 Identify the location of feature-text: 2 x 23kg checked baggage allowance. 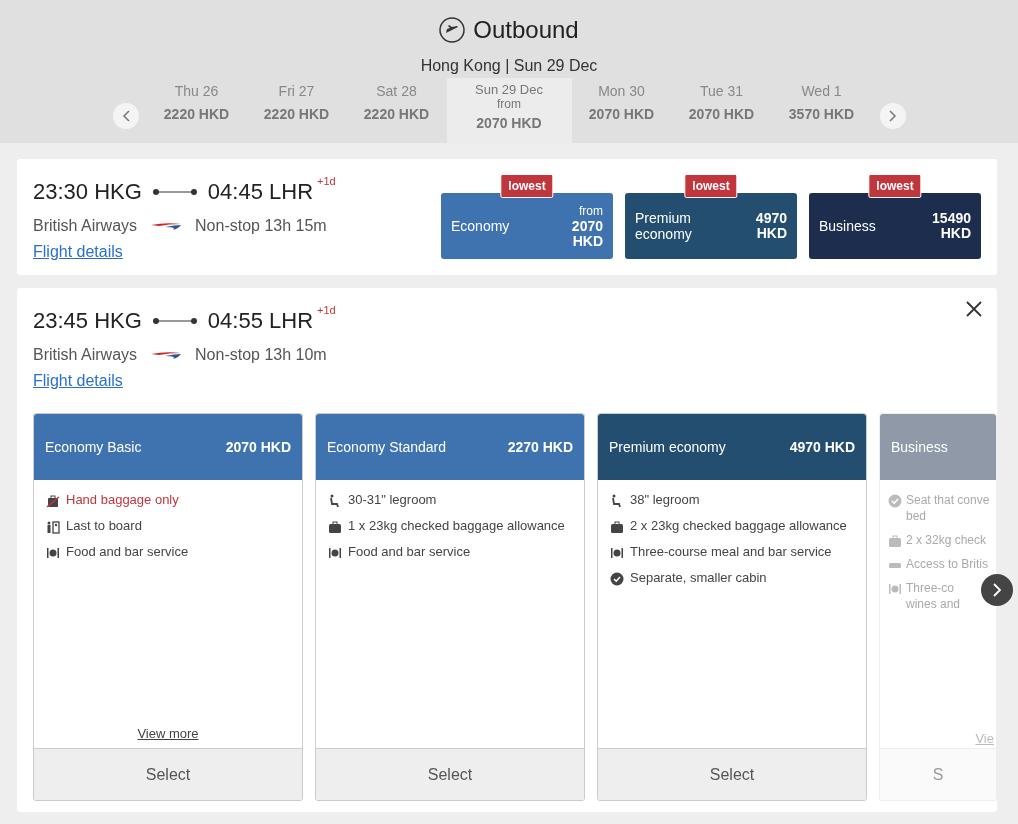
(738, 526).